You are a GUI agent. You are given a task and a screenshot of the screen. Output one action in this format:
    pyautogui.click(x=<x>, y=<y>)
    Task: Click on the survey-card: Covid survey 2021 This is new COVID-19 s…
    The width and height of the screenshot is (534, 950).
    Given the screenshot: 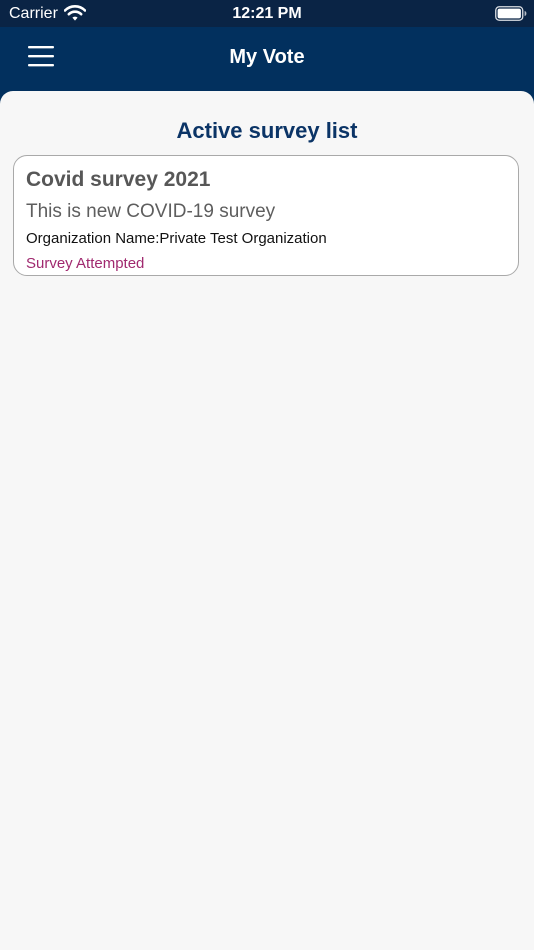 What is the action you would take?
    pyautogui.click(x=266, y=215)
    